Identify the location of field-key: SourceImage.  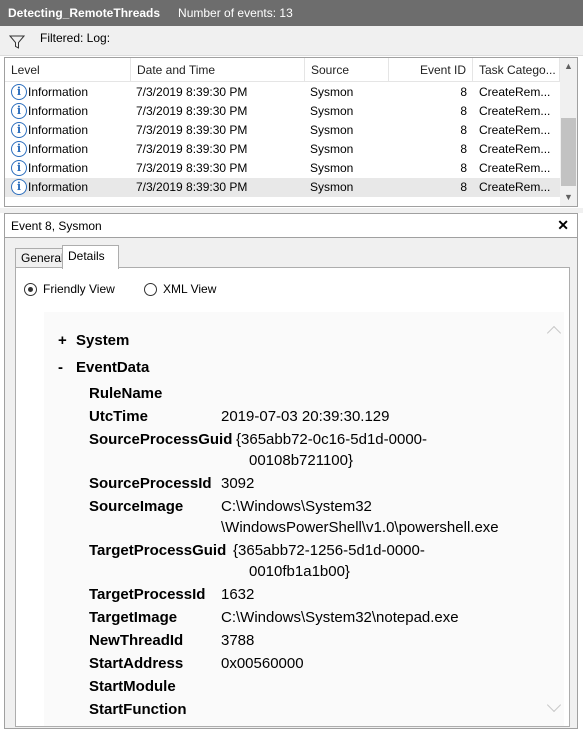
(136, 506).